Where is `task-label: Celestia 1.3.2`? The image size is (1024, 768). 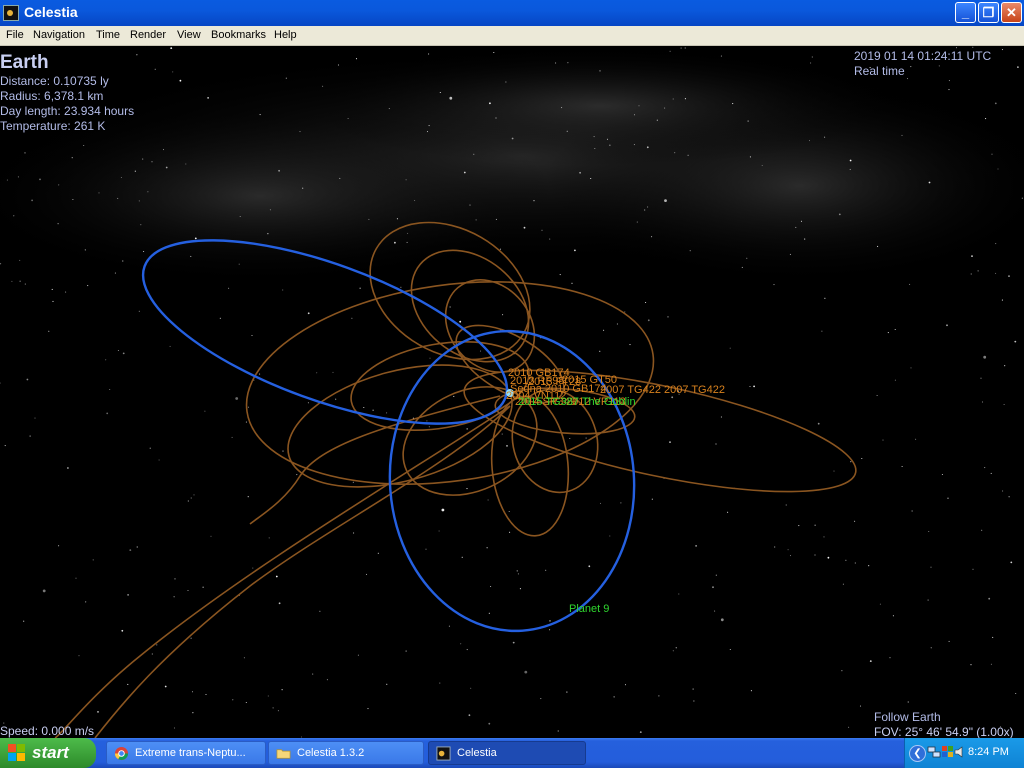
task-label: Celestia 1.3.2 is located at coordinates (331, 753).